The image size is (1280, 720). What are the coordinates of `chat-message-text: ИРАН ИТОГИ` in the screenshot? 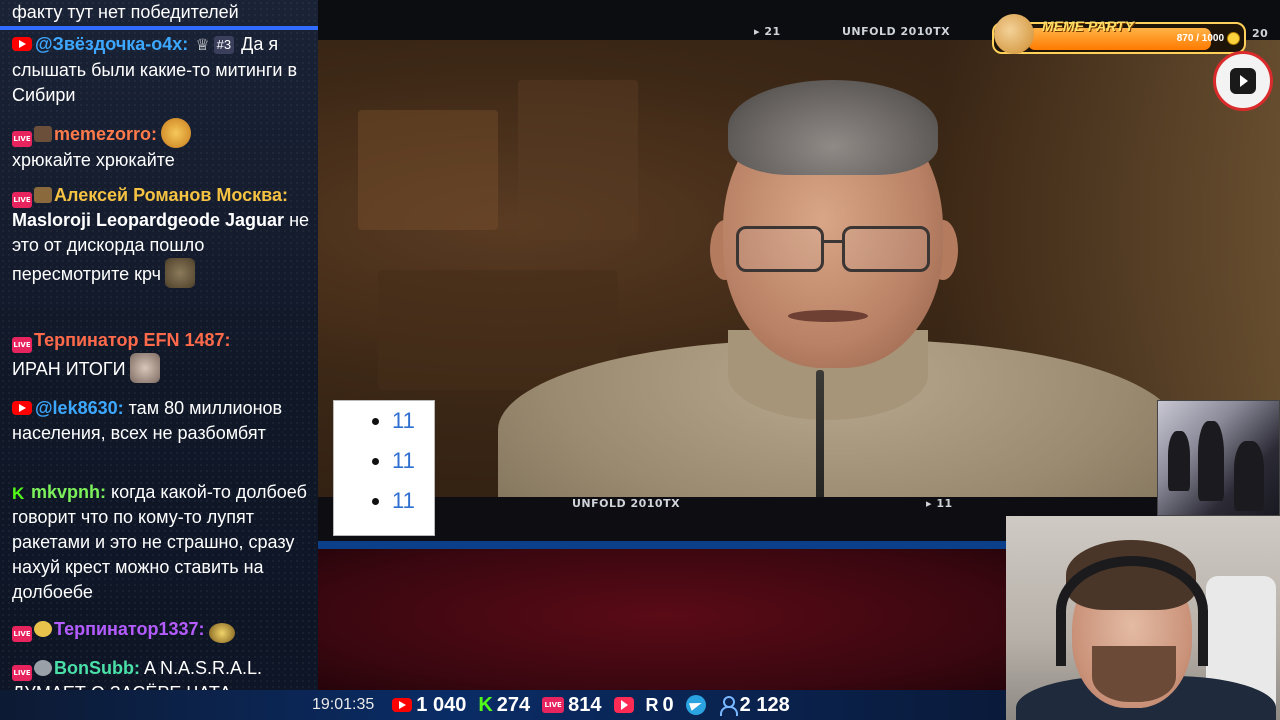 It's located at (69, 369).